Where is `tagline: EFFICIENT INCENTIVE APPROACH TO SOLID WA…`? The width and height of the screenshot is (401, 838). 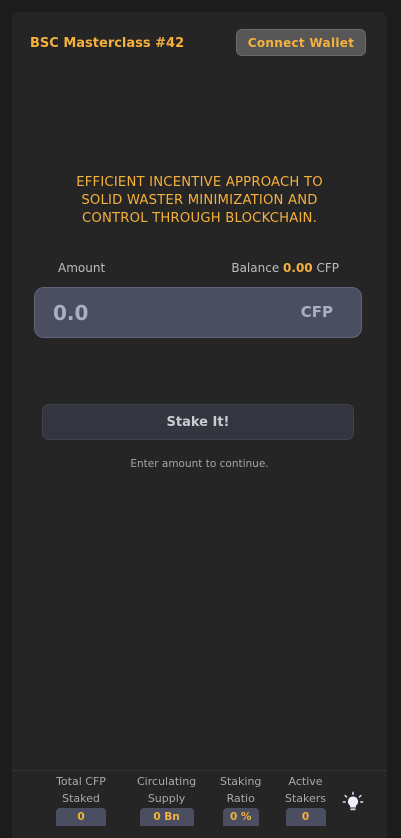
tagline: EFFICIENT INCENTIVE APPROACH TO SOLID WA… is located at coordinates (199, 200).